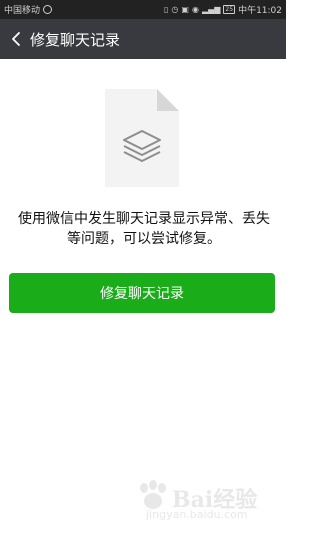  Describe the element at coordinates (195, 9) in the screenshot. I see `eye-icon: ◉` at that location.